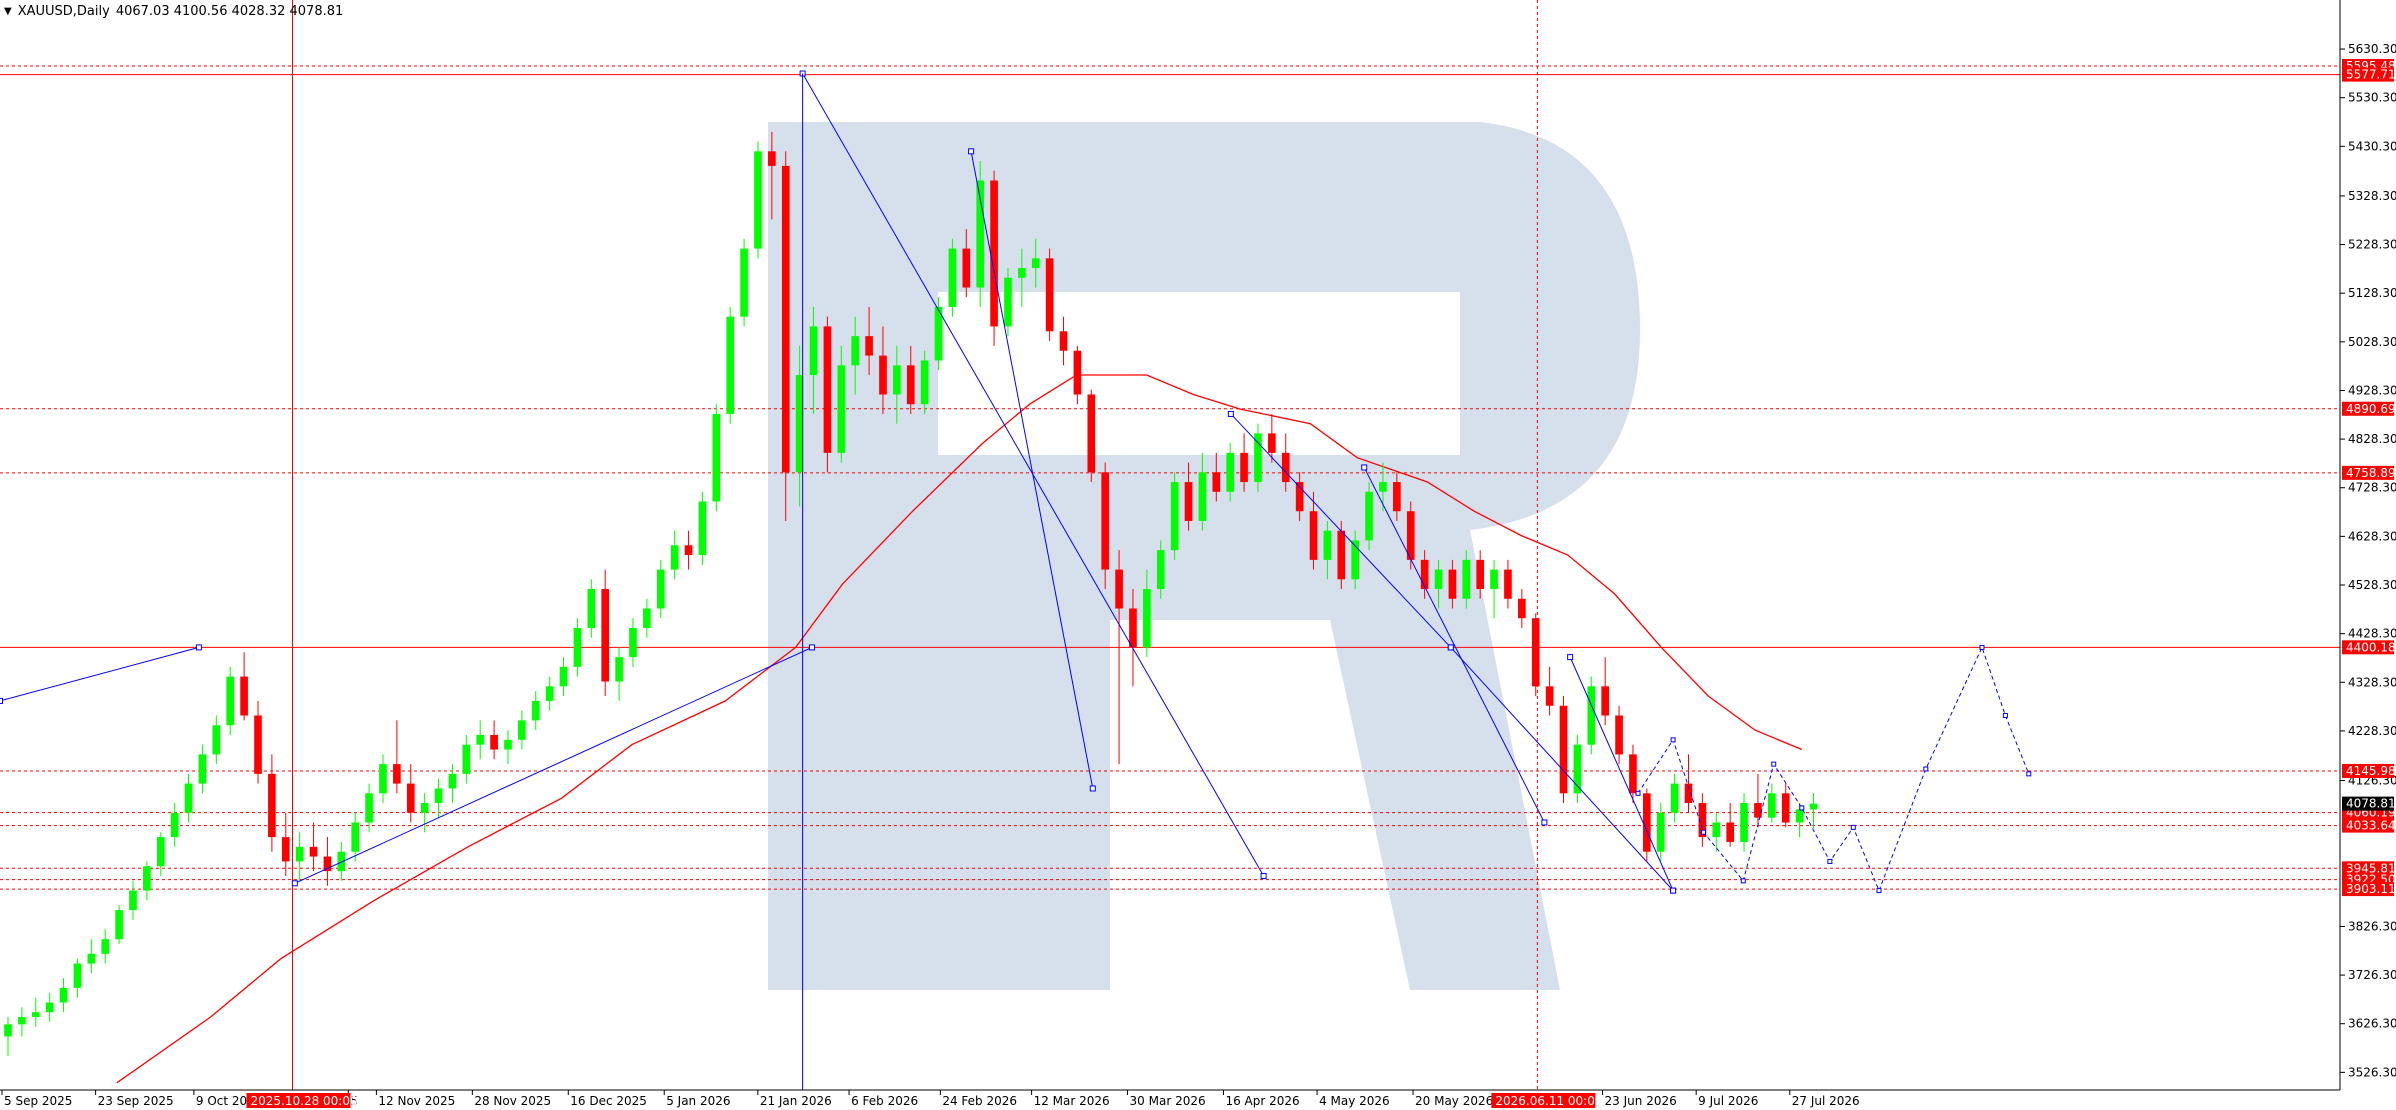  What do you see at coordinates (2372, 1072) in the screenshot?
I see `y-tick-label: 3526.30` at bounding box center [2372, 1072].